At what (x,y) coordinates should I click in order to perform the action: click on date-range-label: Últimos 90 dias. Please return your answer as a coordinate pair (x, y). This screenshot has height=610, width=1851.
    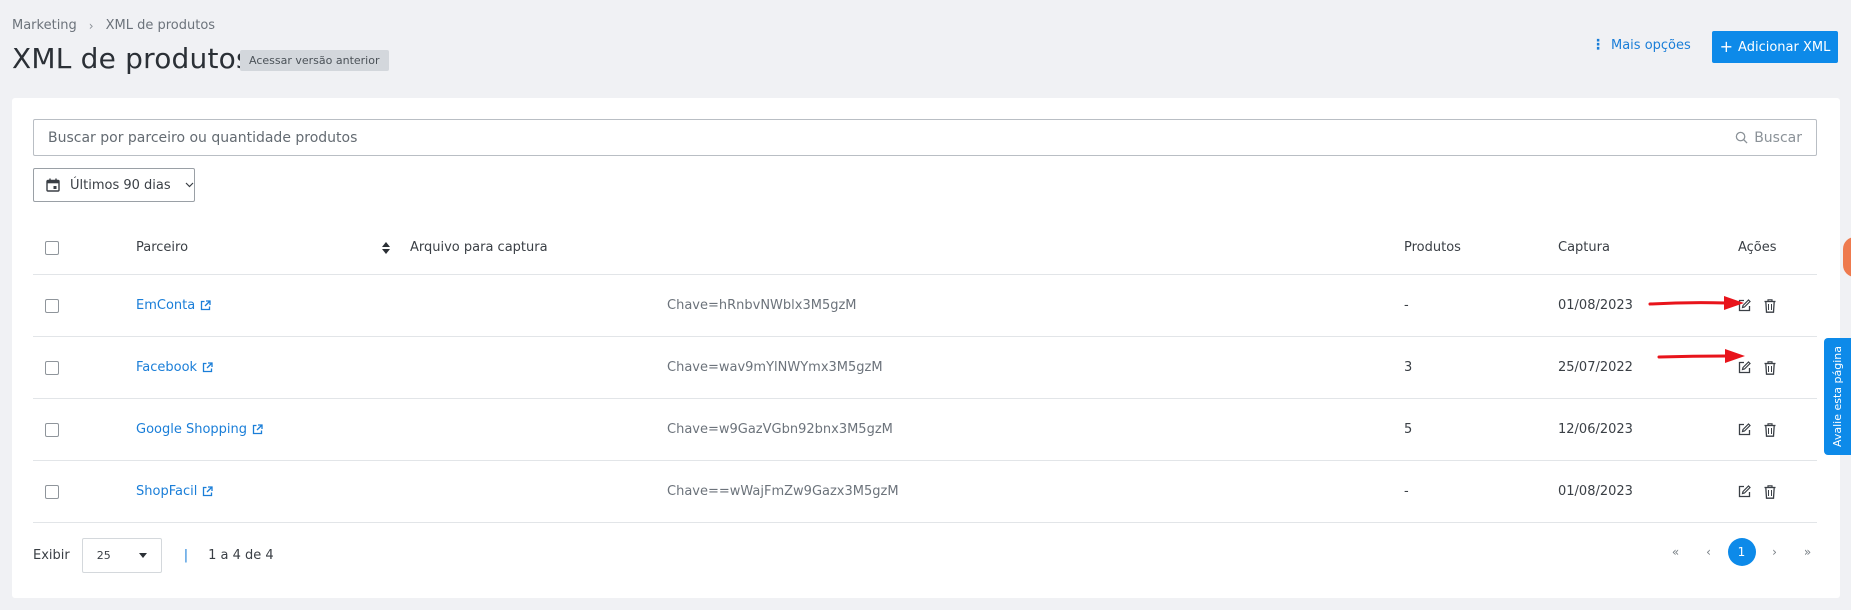
    Looking at the image, I should click on (120, 185).